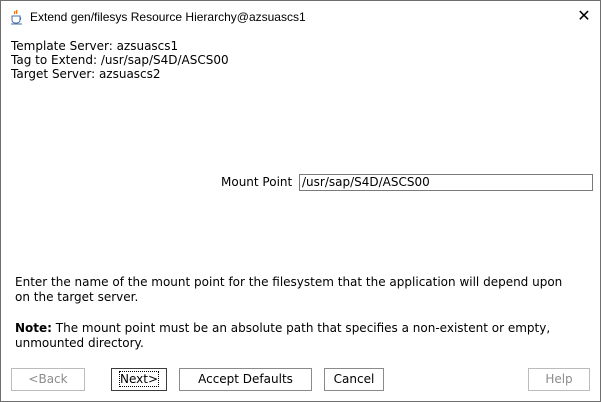  I want to click on accept-defaults-button: Accept Defaults, so click(245, 379).